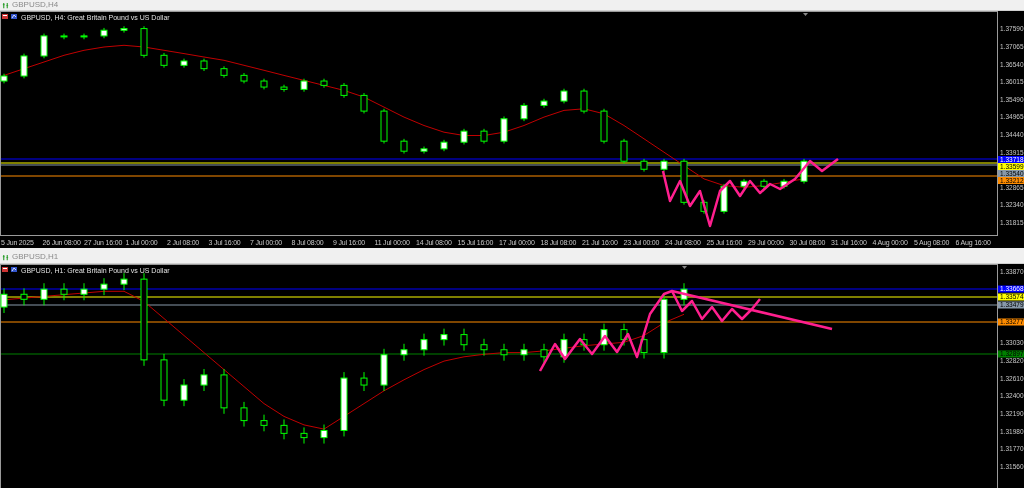  Describe the element at coordinates (35, 5) in the screenshot. I see `window-title: GBPUSD,H4` at that location.